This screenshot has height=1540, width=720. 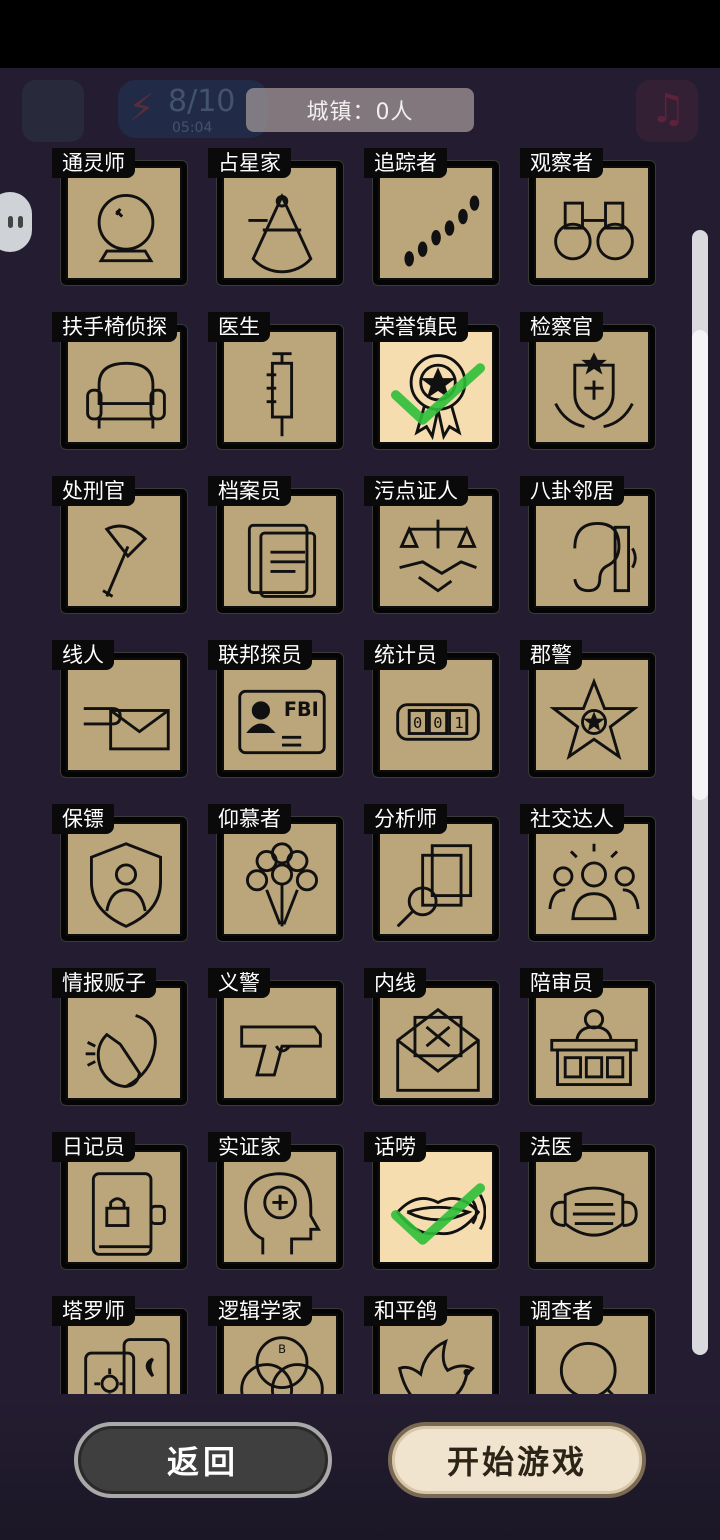 I want to click on role-label: 统计员, so click(x=405, y=655).